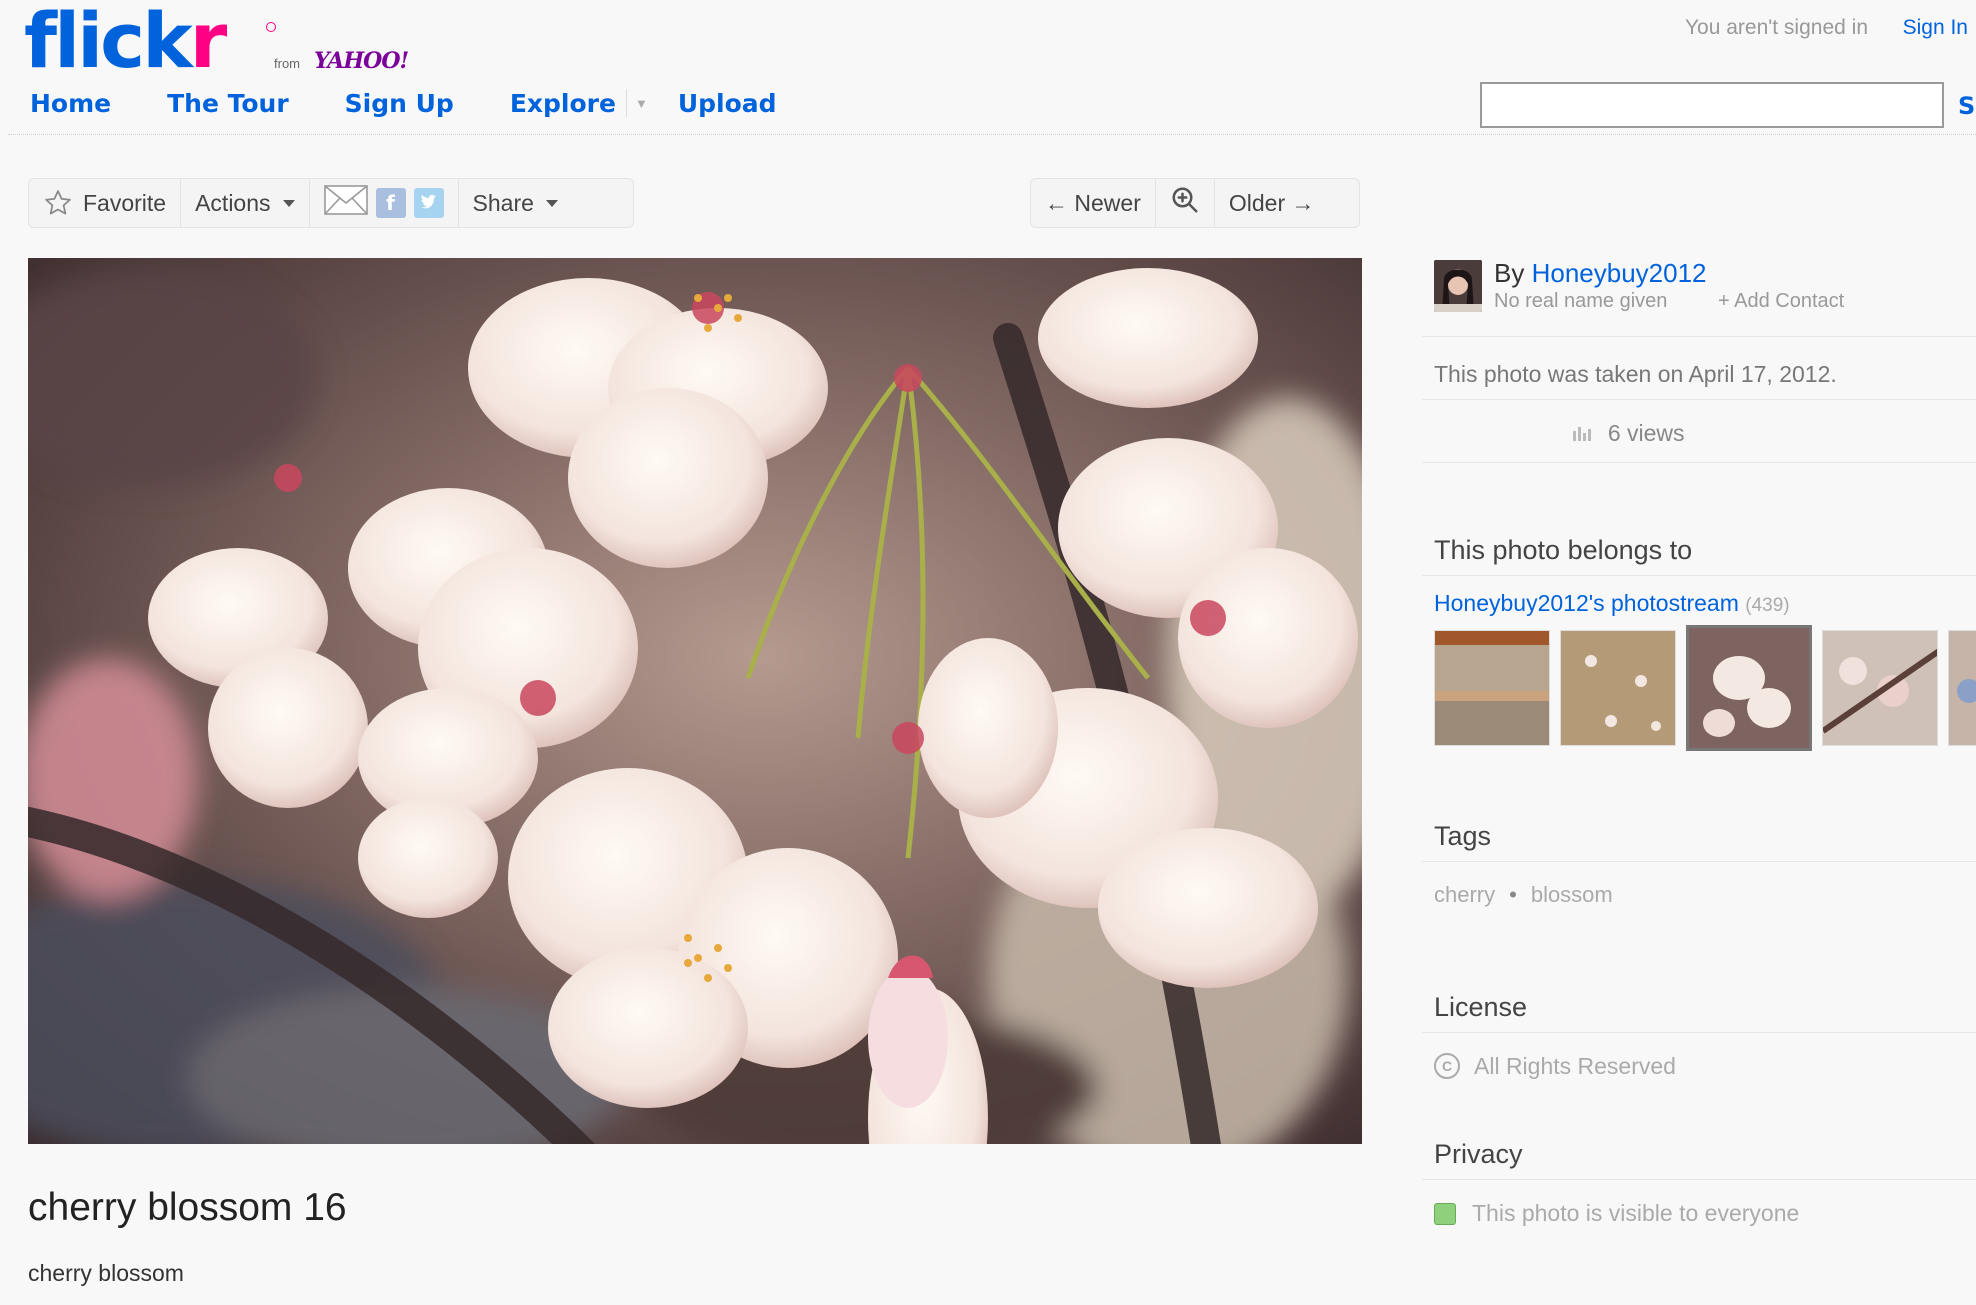  Describe the element at coordinates (1935, 28) in the screenshot. I see `sign-in-link: Sign In` at that location.